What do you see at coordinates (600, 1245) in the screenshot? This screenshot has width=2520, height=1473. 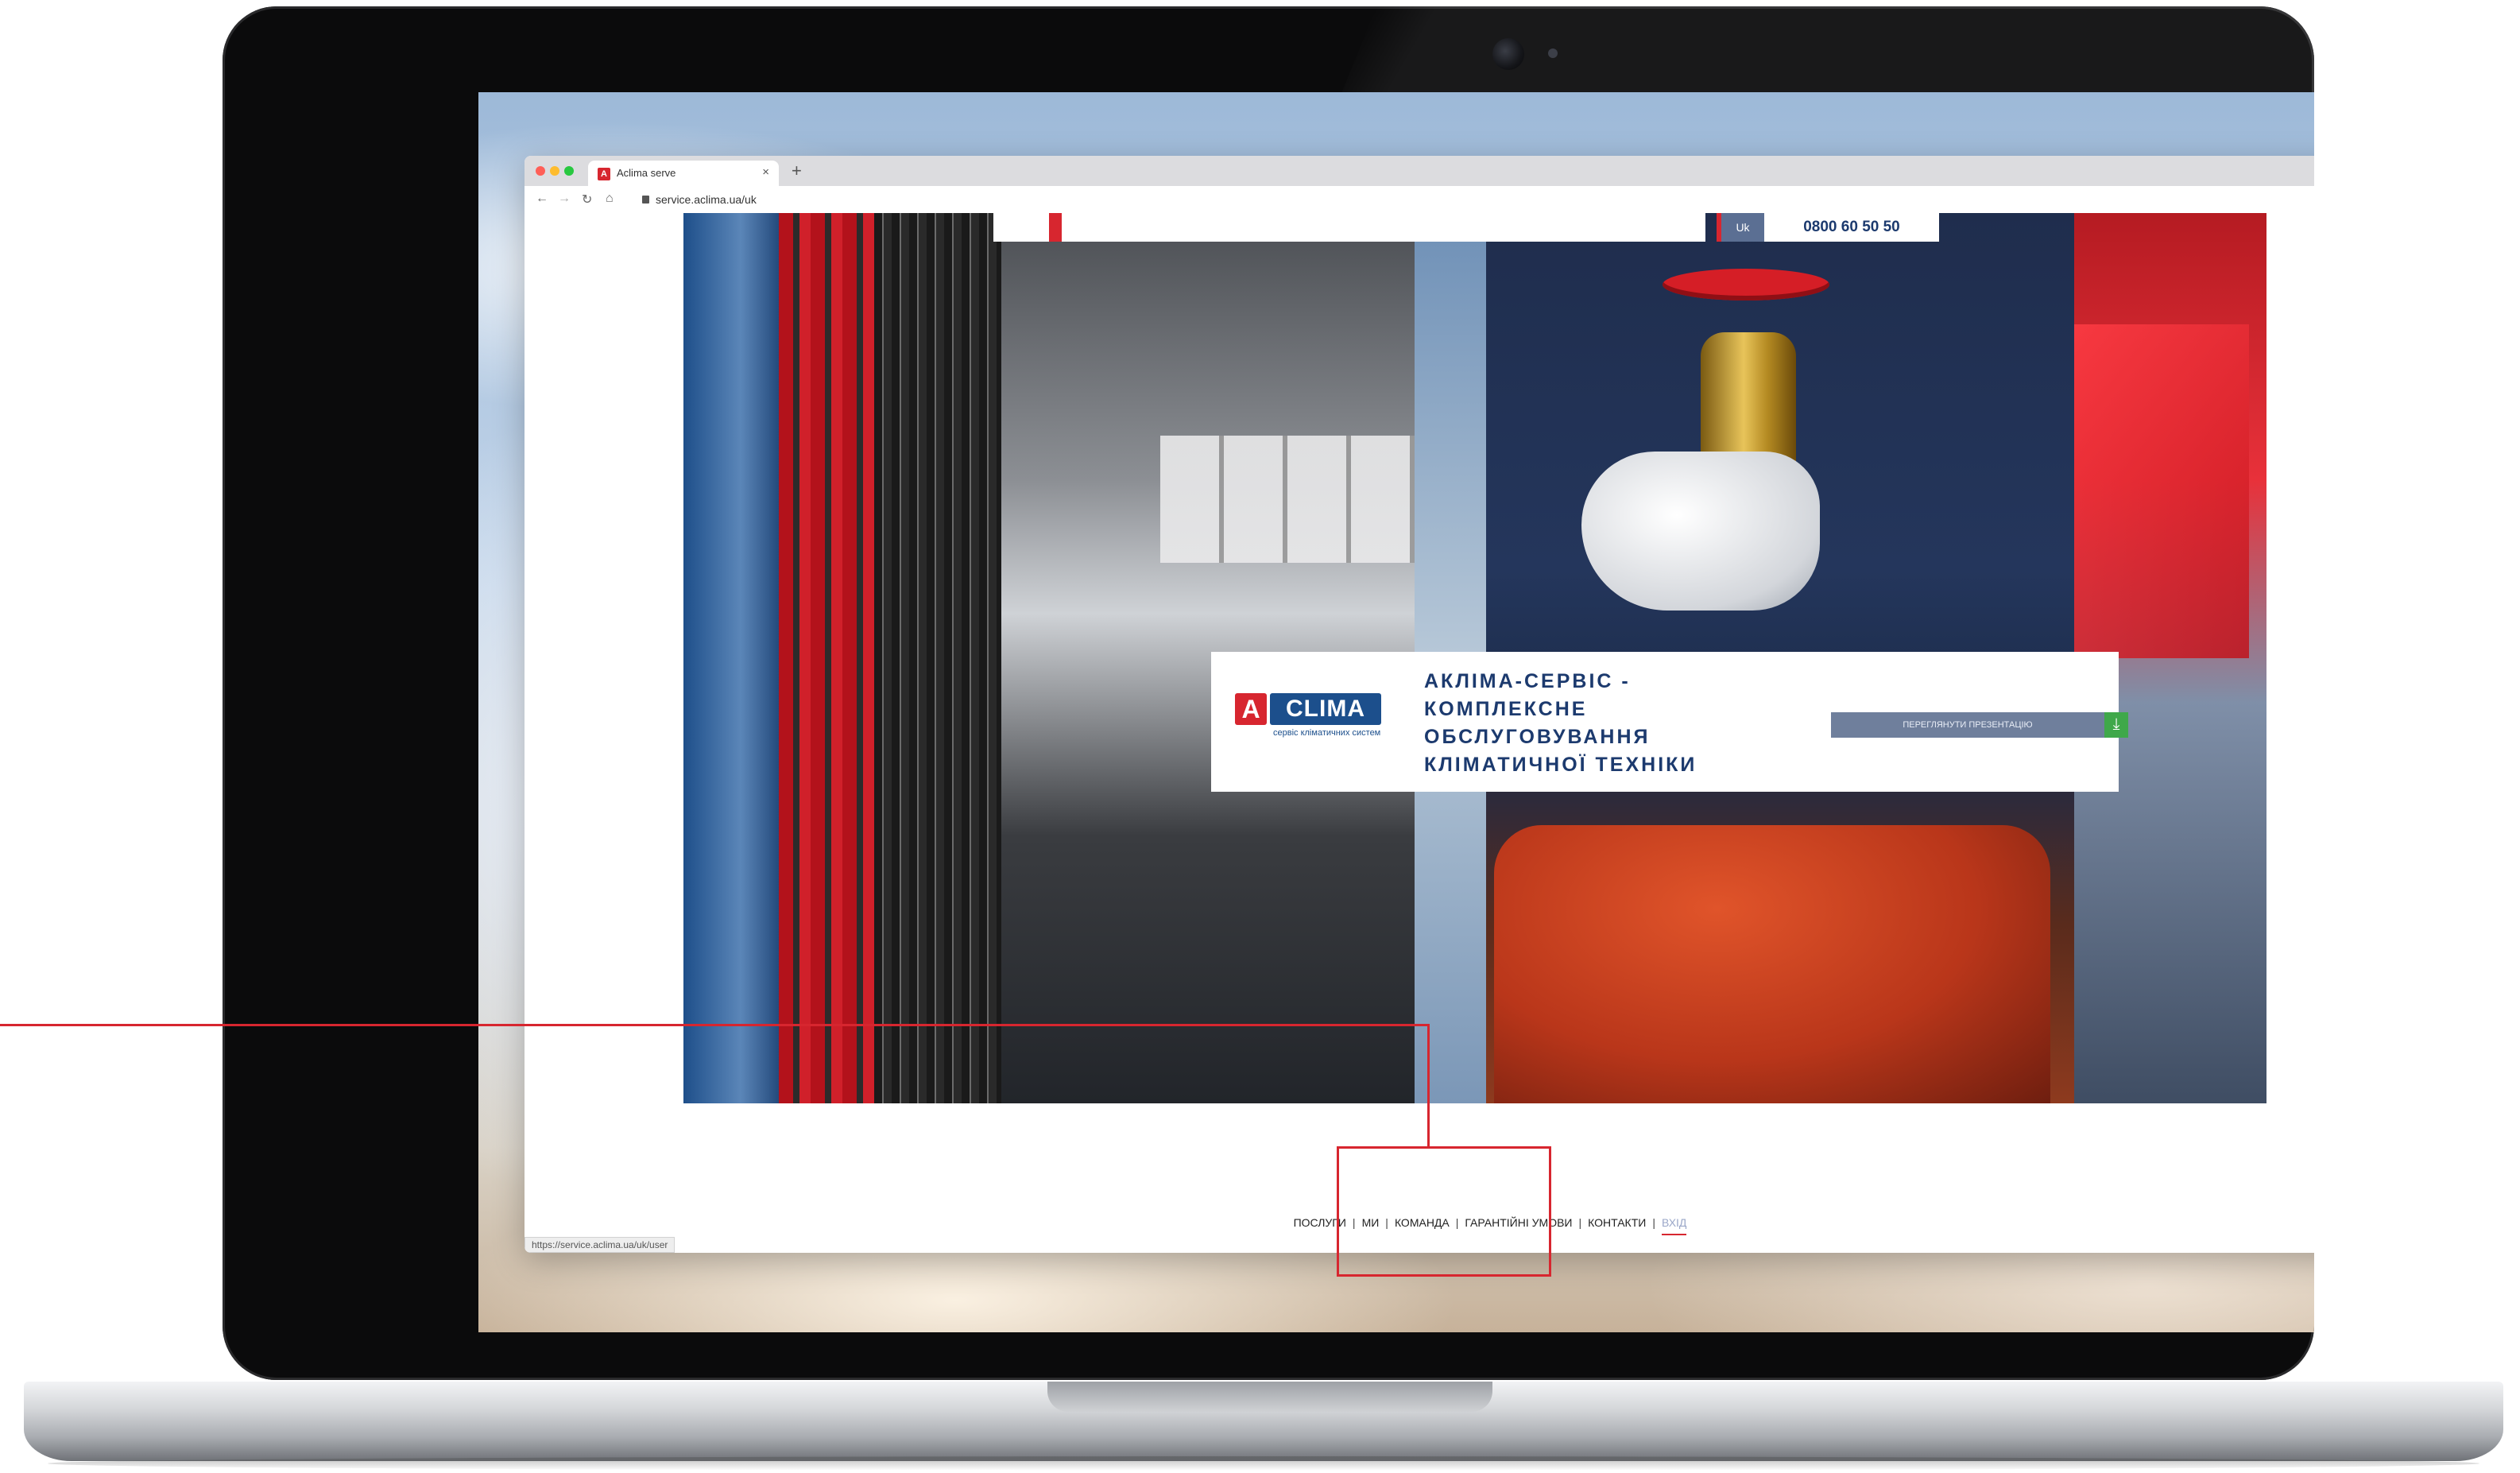 I see `status-bar-url: https://service.aclima.ua/uk/user` at bounding box center [600, 1245].